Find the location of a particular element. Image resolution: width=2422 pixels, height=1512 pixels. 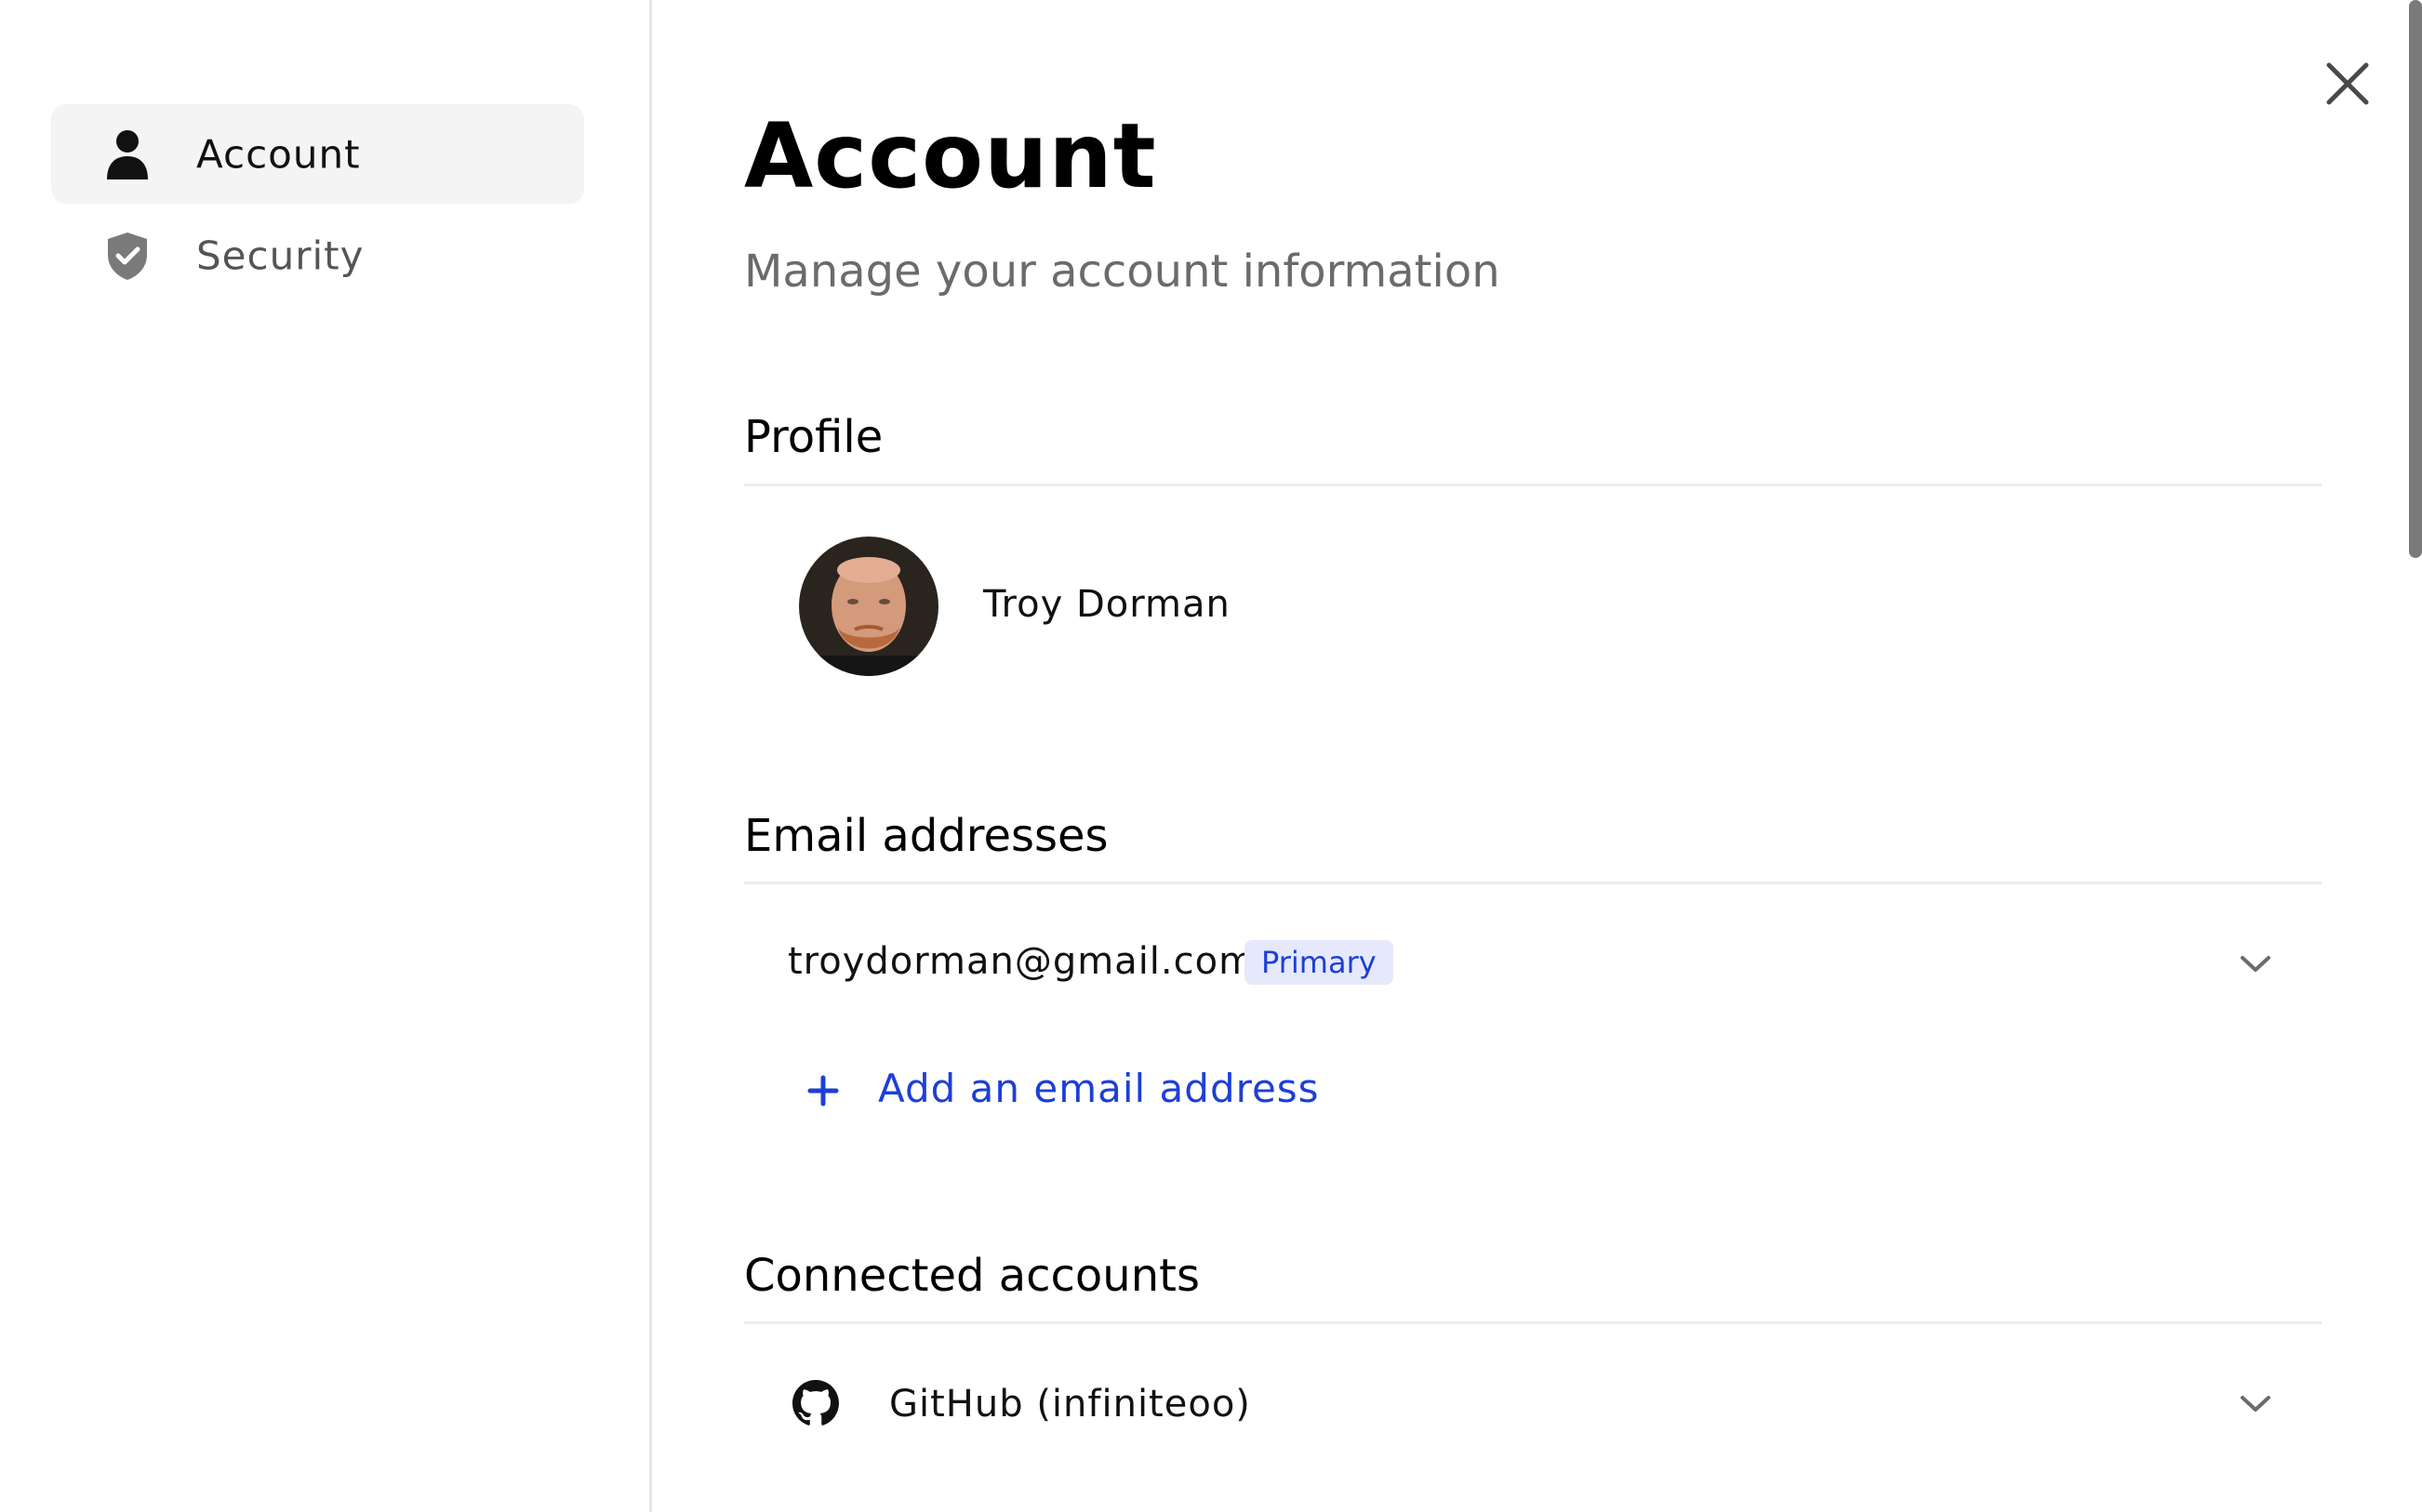

add-email-label: Add an email address is located at coordinates (1099, 1088).